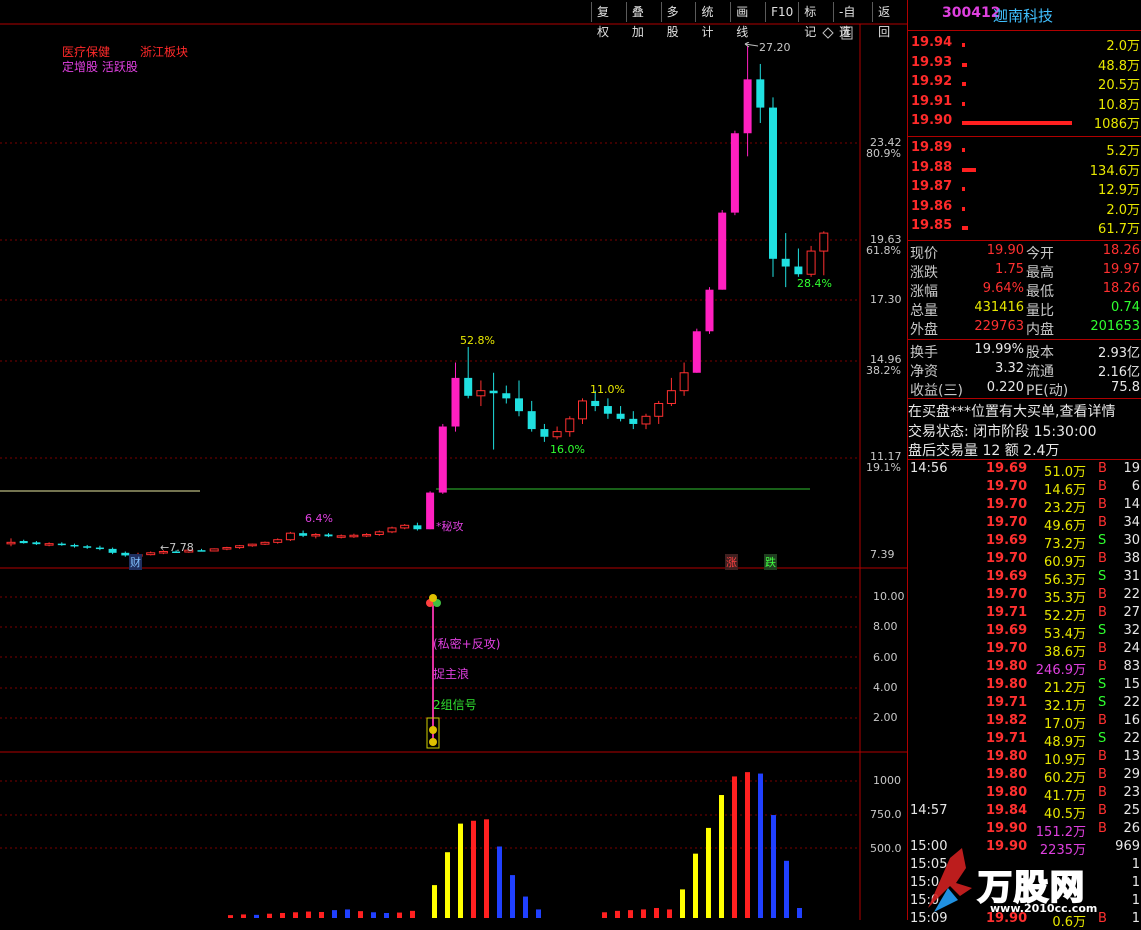  Describe the element at coordinates (1115, 326) in the screenshot. I see `quote-value: 201653` at that location.